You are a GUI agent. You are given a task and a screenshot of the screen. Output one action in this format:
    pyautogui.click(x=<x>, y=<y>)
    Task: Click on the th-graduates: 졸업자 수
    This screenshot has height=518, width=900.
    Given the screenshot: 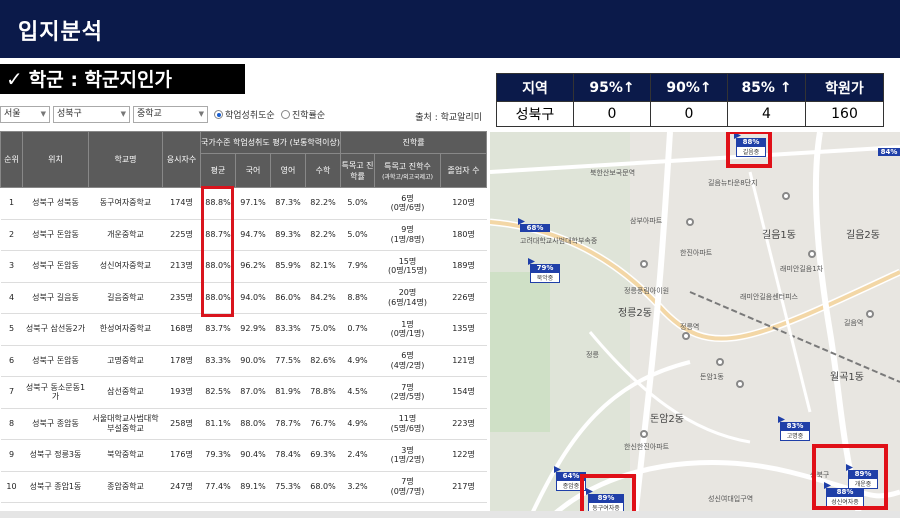 What is the action you would take?
    pyautogui.click(x=463, y=170)
    